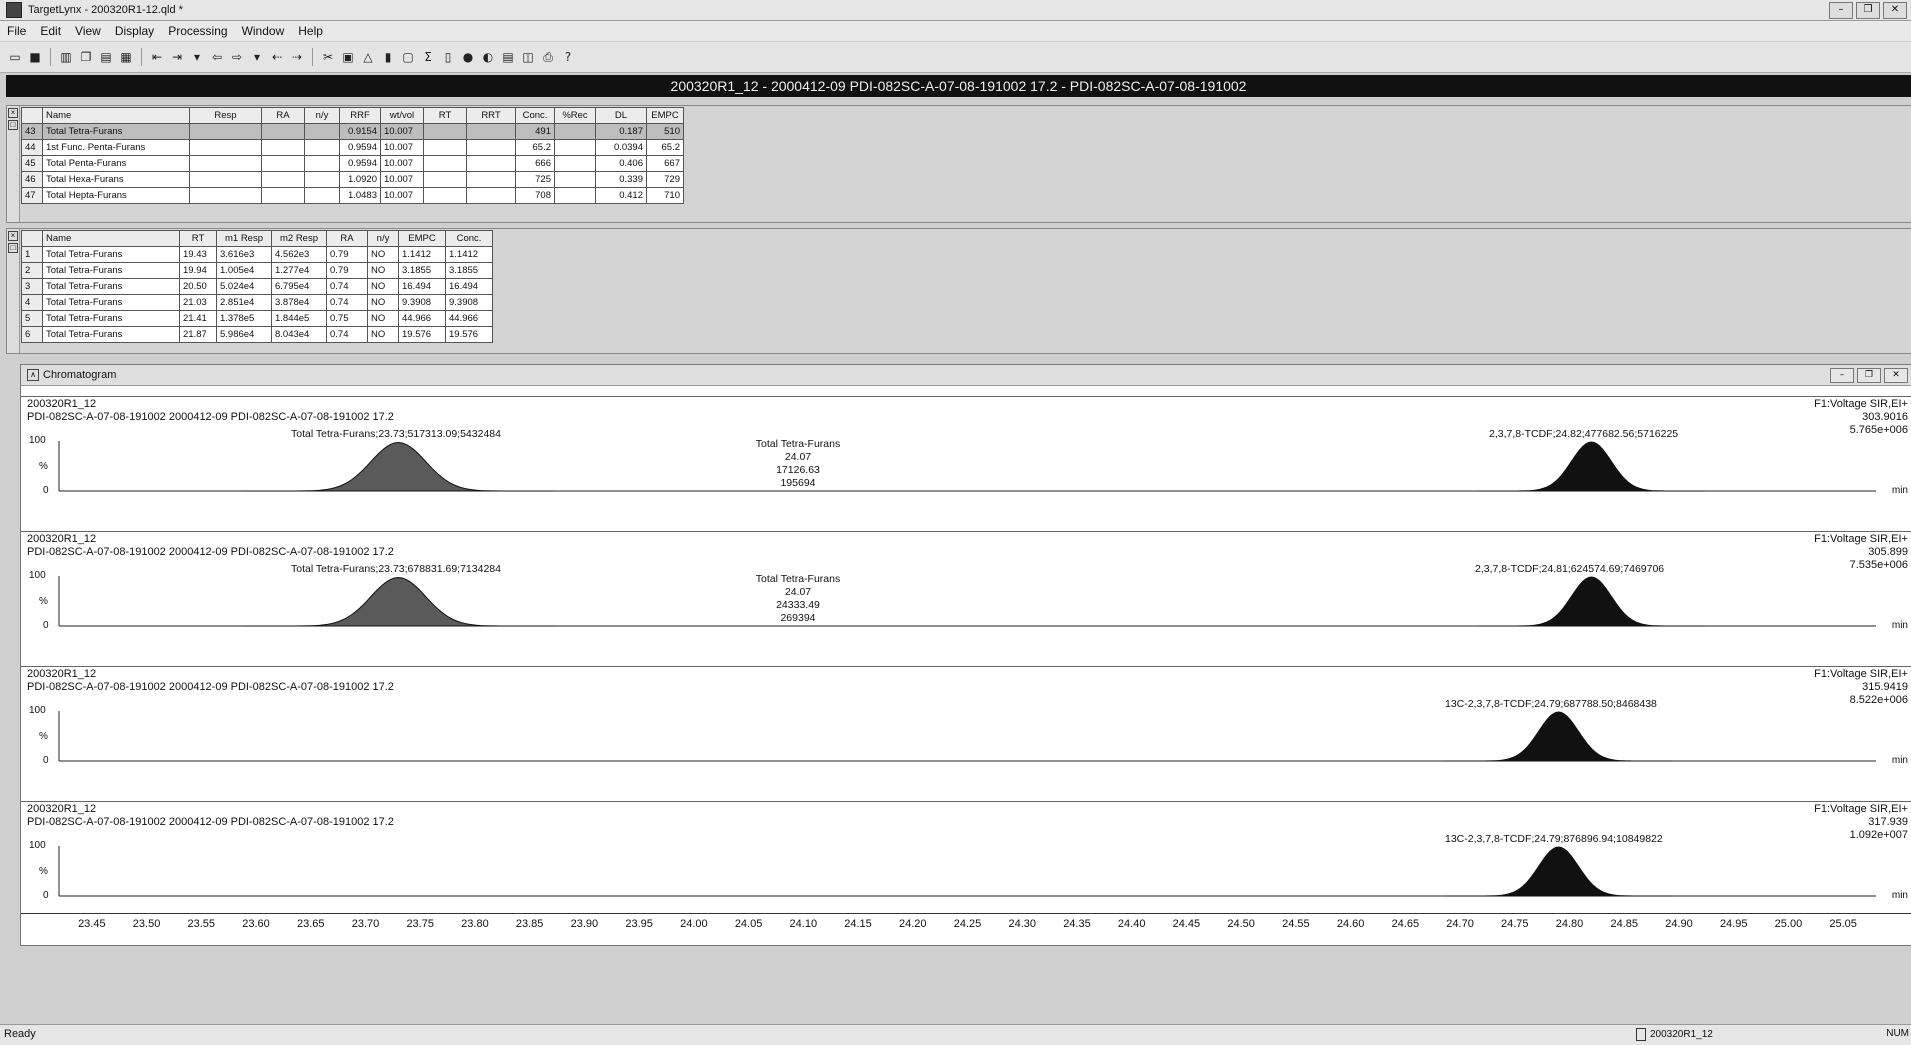  I want to click on row-number: 3, so click(32, 286).